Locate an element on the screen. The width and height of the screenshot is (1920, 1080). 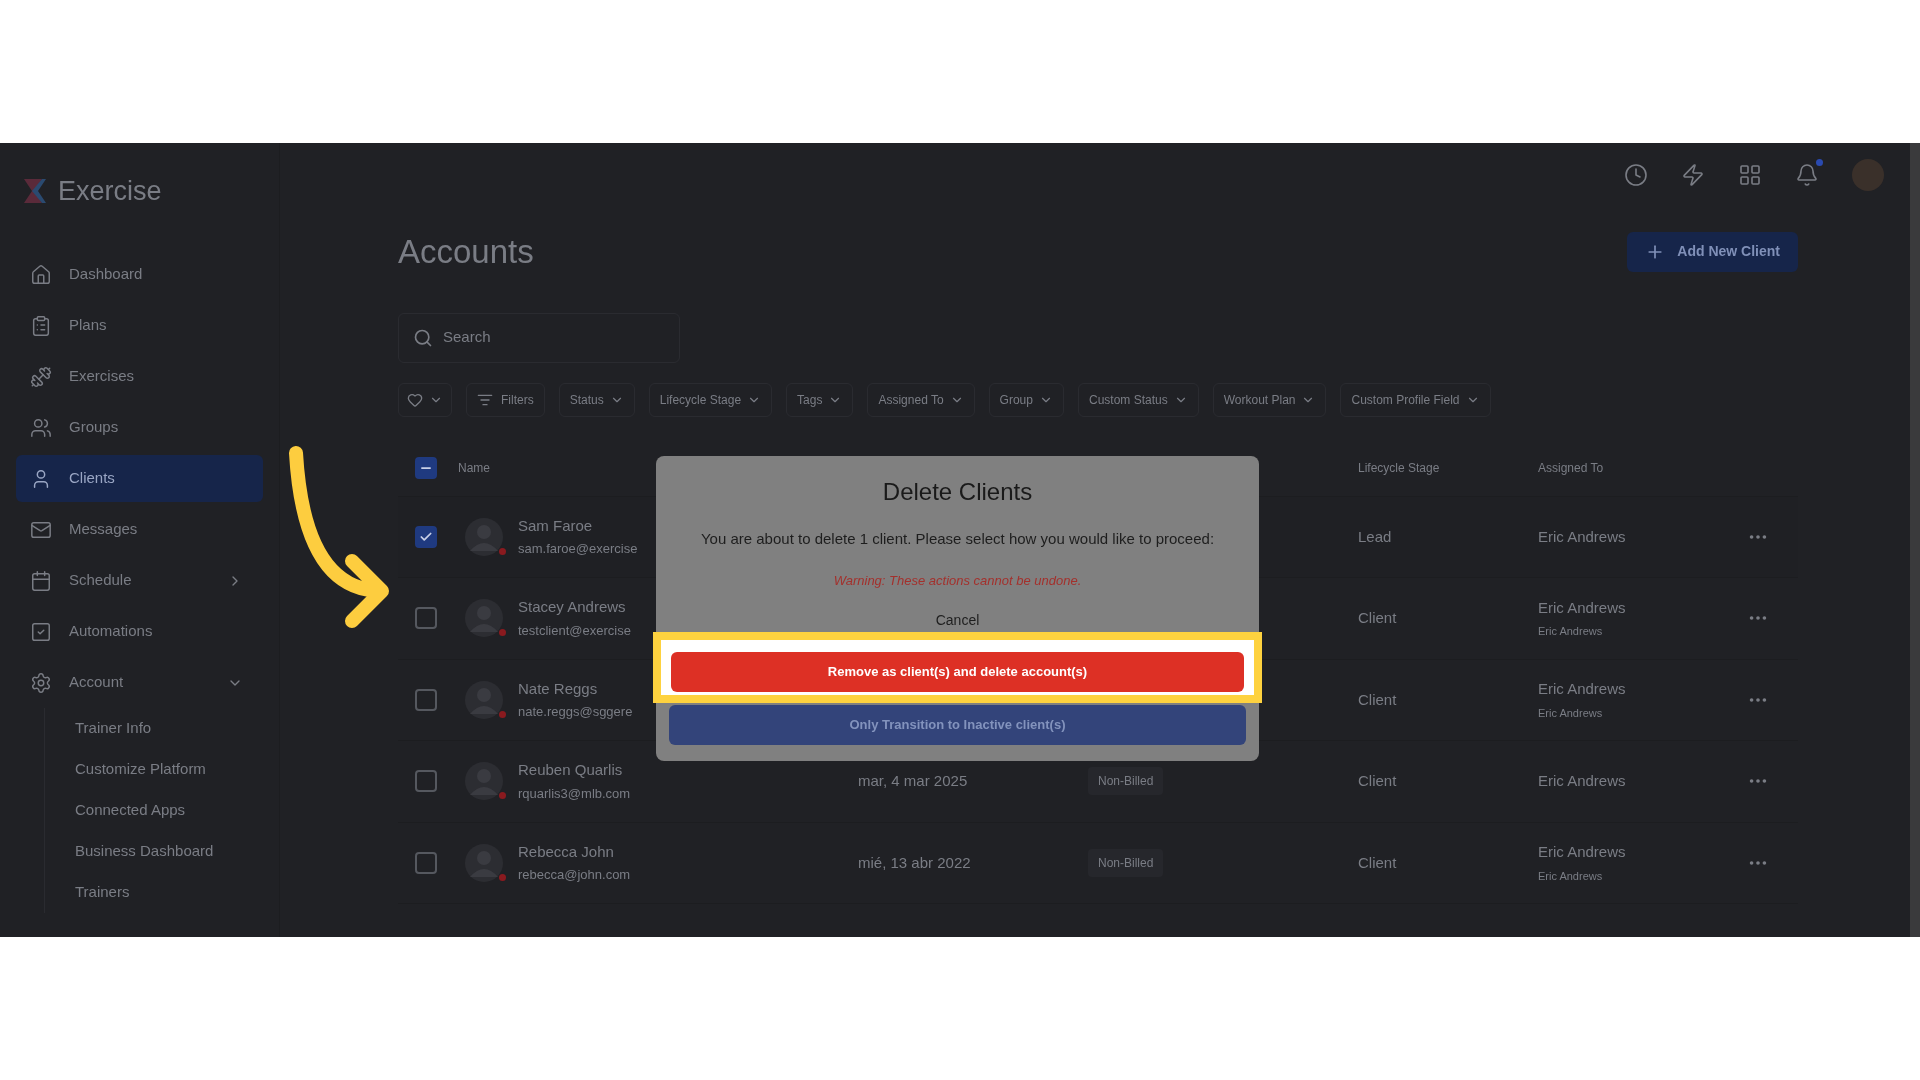
dialog-message: You are about to delete 1 client. Please select how you would like to proceed: is located at coordinates (957, 539).